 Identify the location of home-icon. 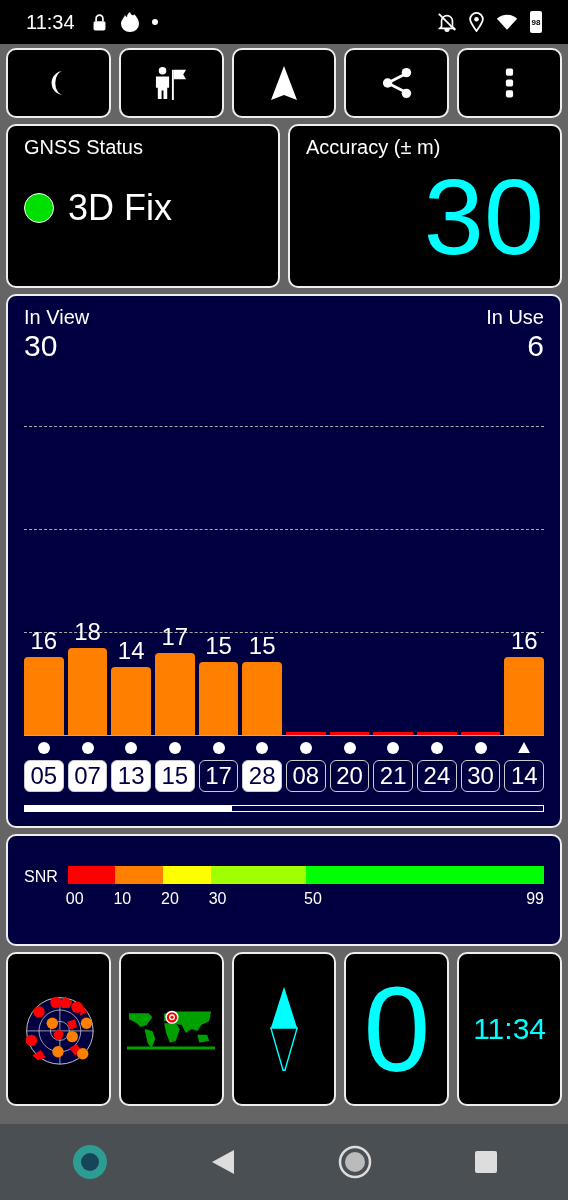
(354, 1162).